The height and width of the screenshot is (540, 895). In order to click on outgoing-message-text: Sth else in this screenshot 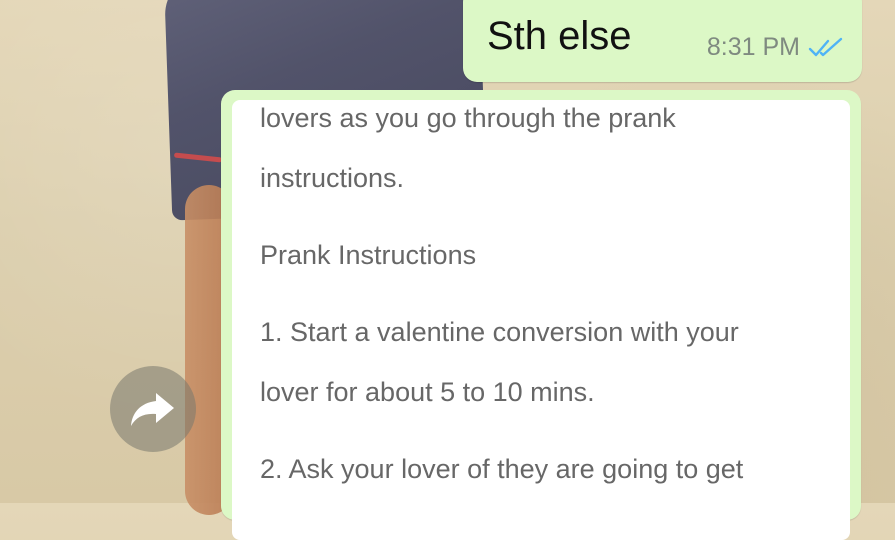, I will do `click(559, 36)`.